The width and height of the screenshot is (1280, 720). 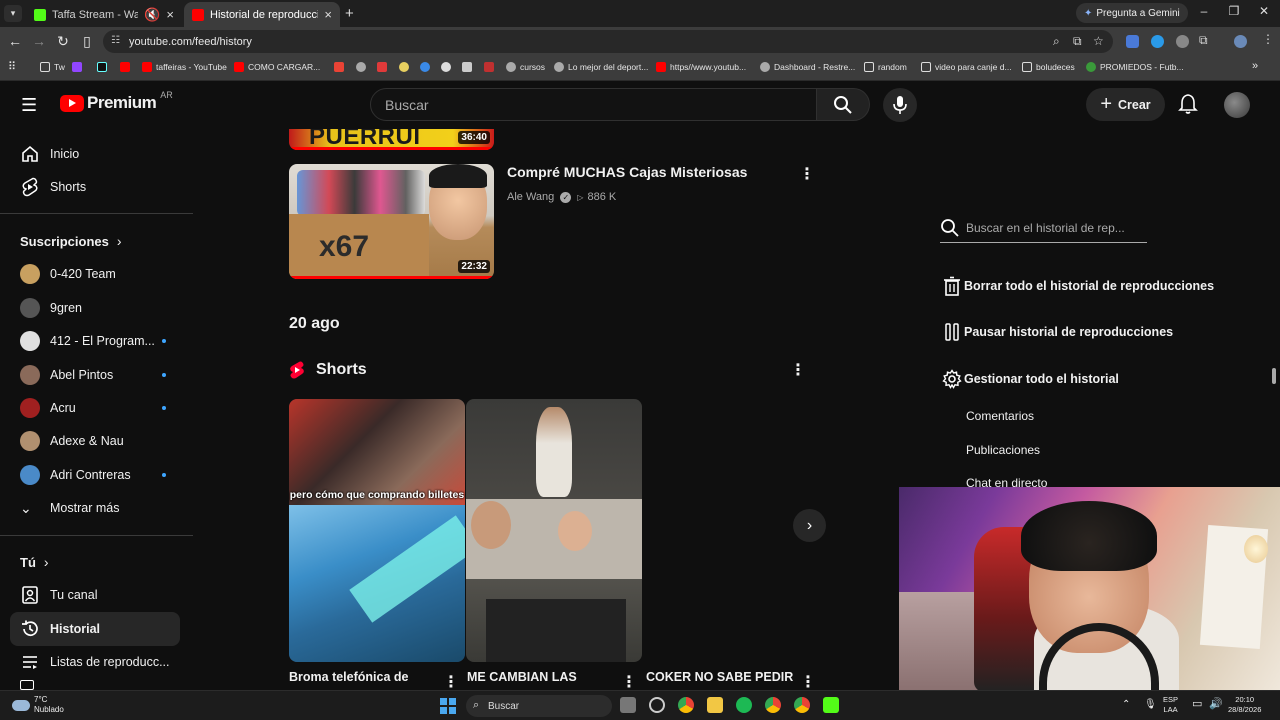 What do you see at coordinates (116, 101) in the screenshot?
I see `youtube-premium-logo: Premium AR` at bounding box center [116, 101].